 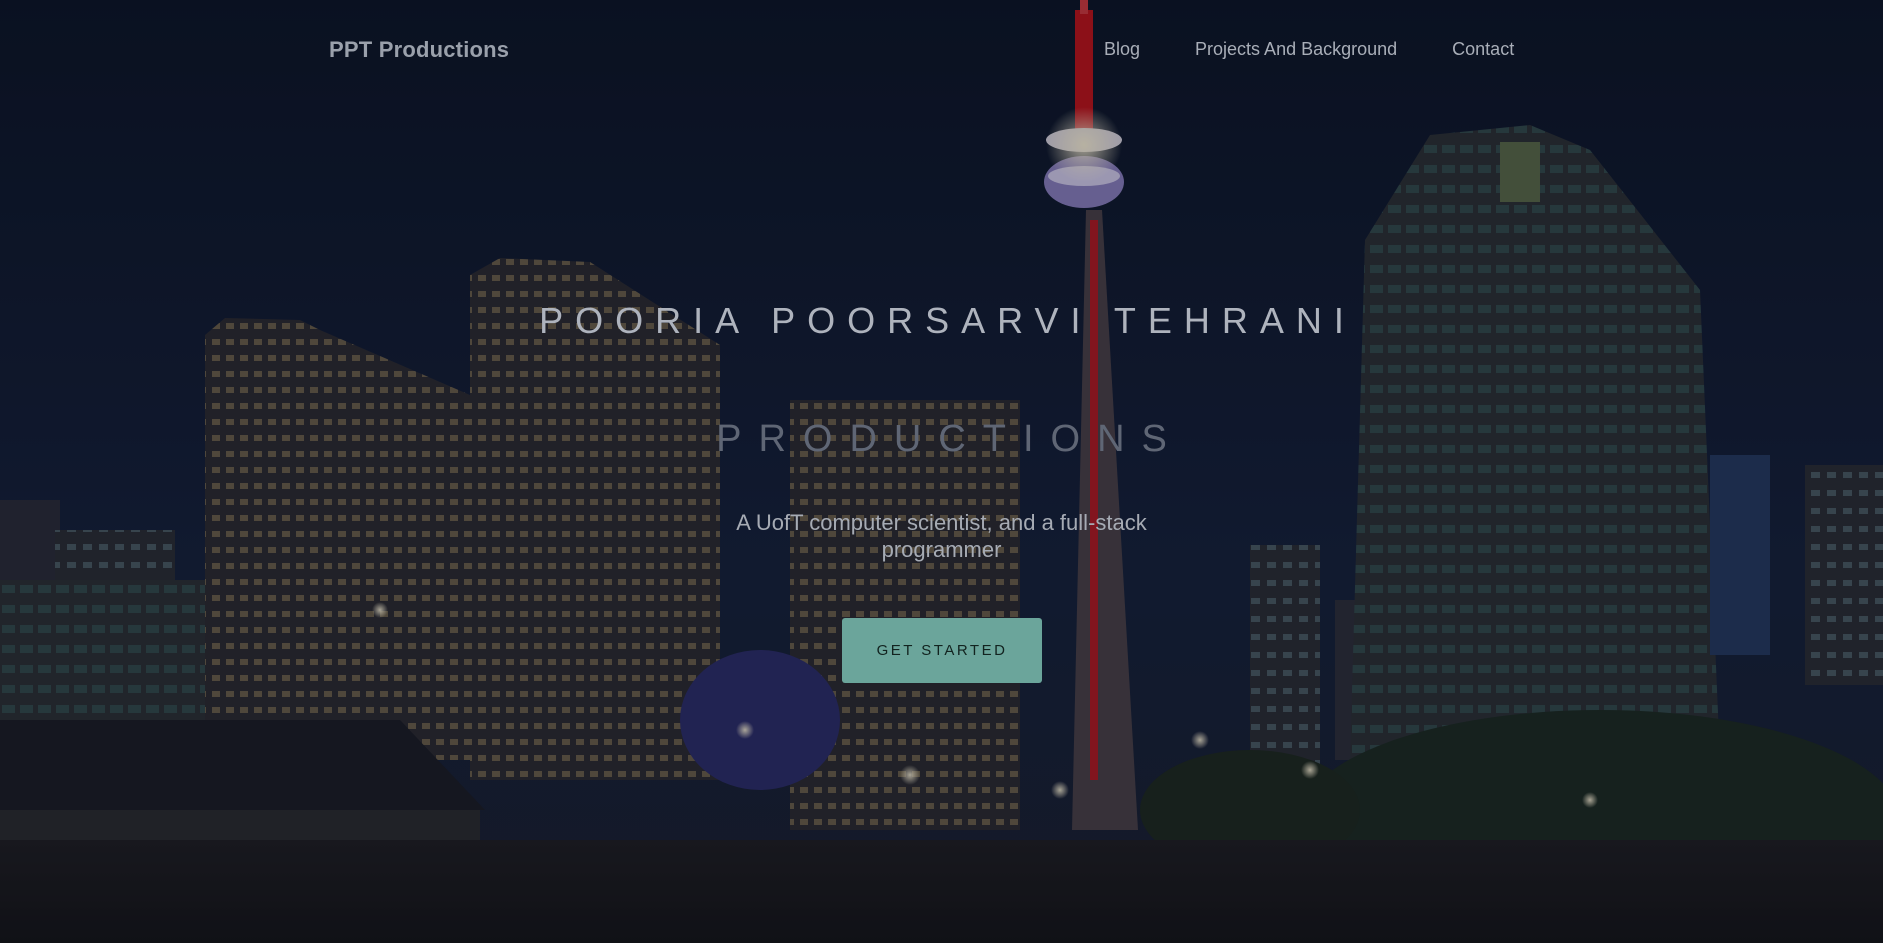 I want to click on nav-link-blog: Blog, so click(x=1122, y=49).